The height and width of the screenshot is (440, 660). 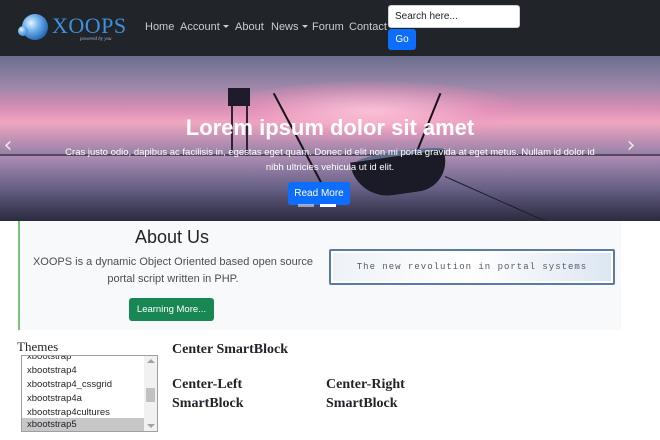 What do you see at coordinates (83, 371) in the screenshot?
I see `theme-option: xbootstrap4` at bounding box center [83, 371].